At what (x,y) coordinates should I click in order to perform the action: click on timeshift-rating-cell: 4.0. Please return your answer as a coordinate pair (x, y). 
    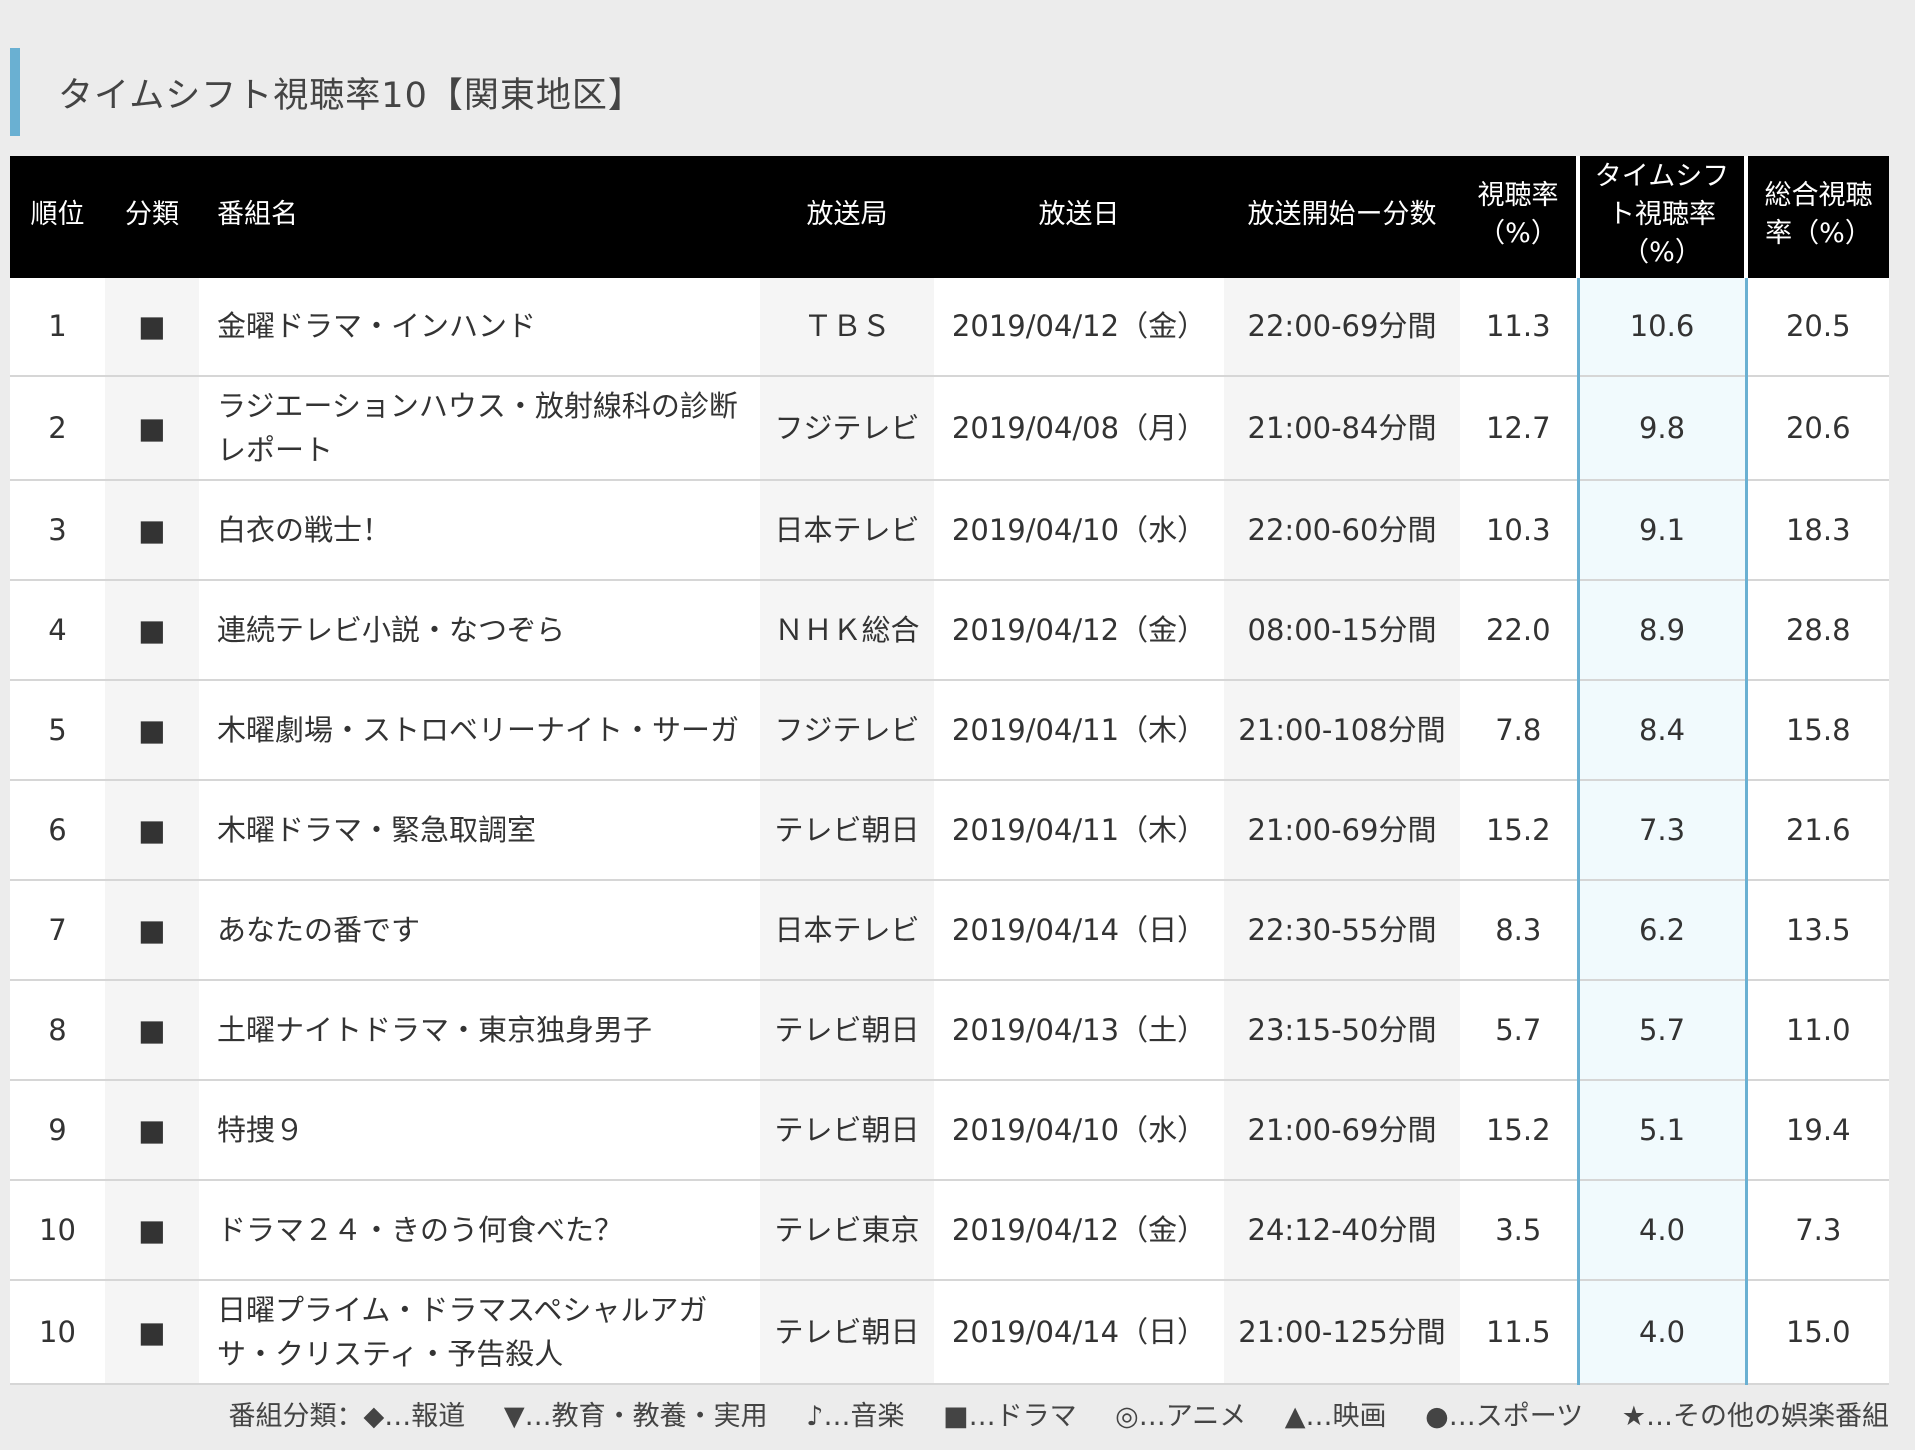
    Looking at the image, I should click on (1662, 1230).